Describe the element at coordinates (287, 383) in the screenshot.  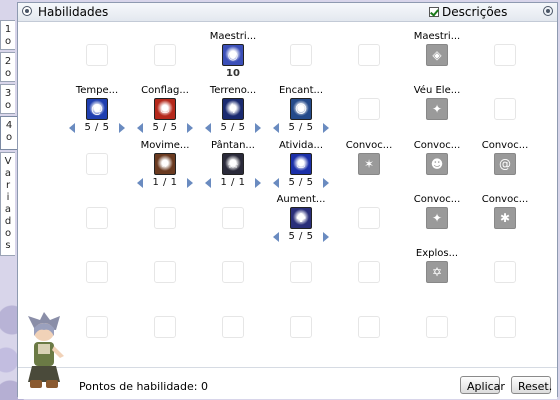
I see `footer-bar: Pontos de habilidade: 0 Aplicar Reset.` at that location.